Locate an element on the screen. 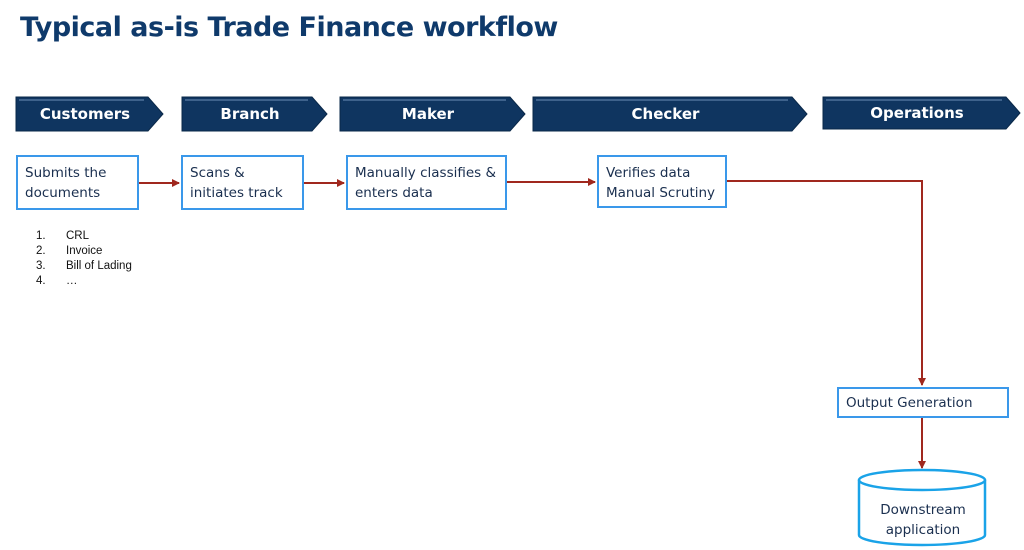  step-text-line2: documents is located at coordinates (63, 193).